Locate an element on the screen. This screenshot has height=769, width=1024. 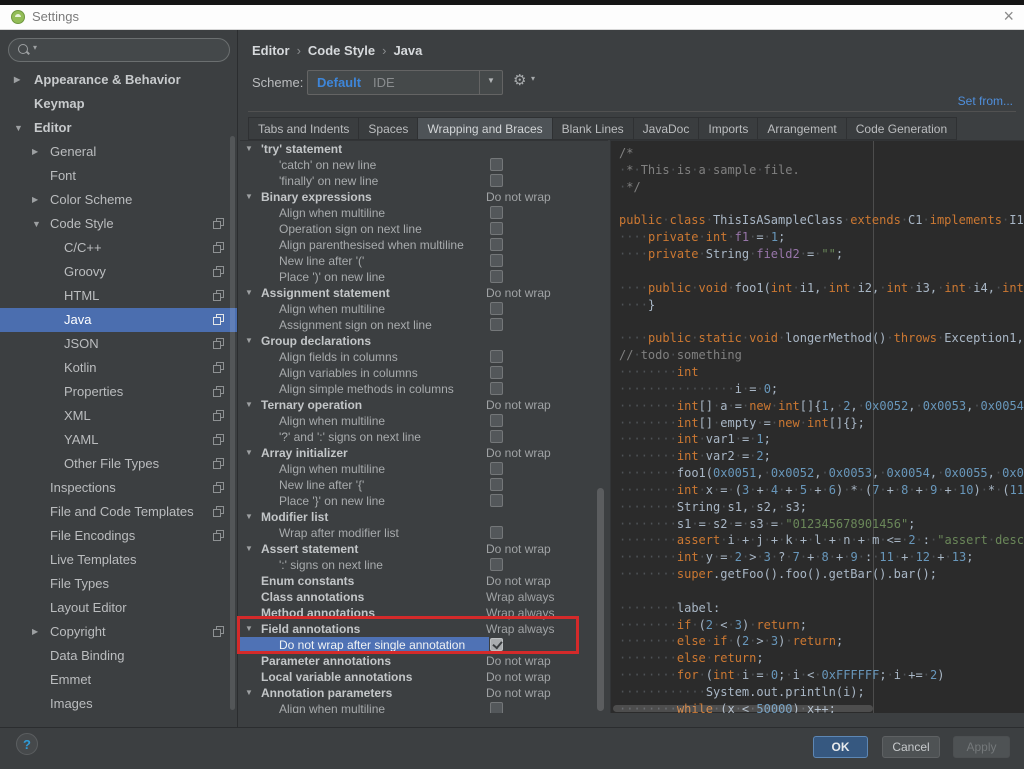
settings-row: ▼ Ternary operation Do not wrap is located at coordinates (424, 405).